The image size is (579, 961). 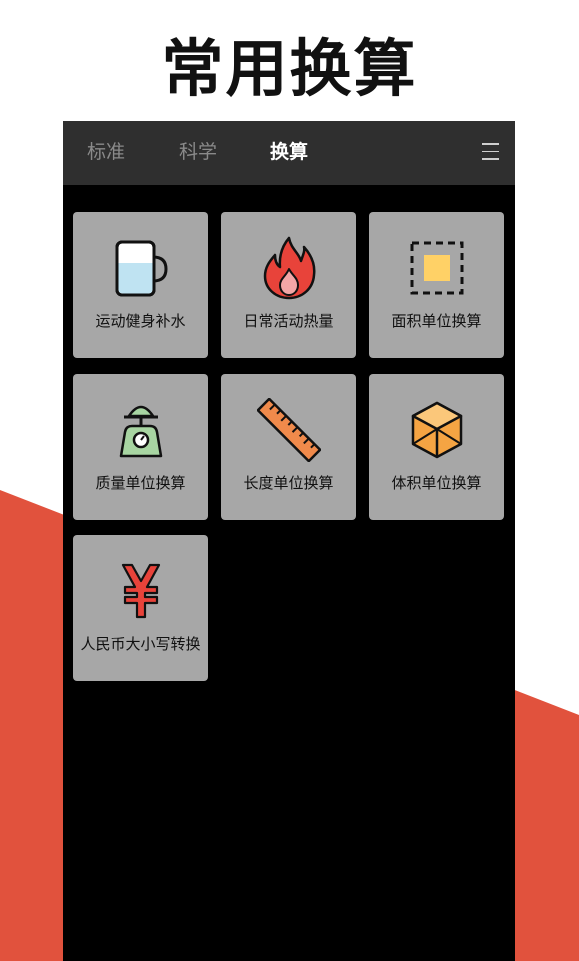 I want to click on top-tab-bar: 标准 科学 换算, so click(x=289, y=153).